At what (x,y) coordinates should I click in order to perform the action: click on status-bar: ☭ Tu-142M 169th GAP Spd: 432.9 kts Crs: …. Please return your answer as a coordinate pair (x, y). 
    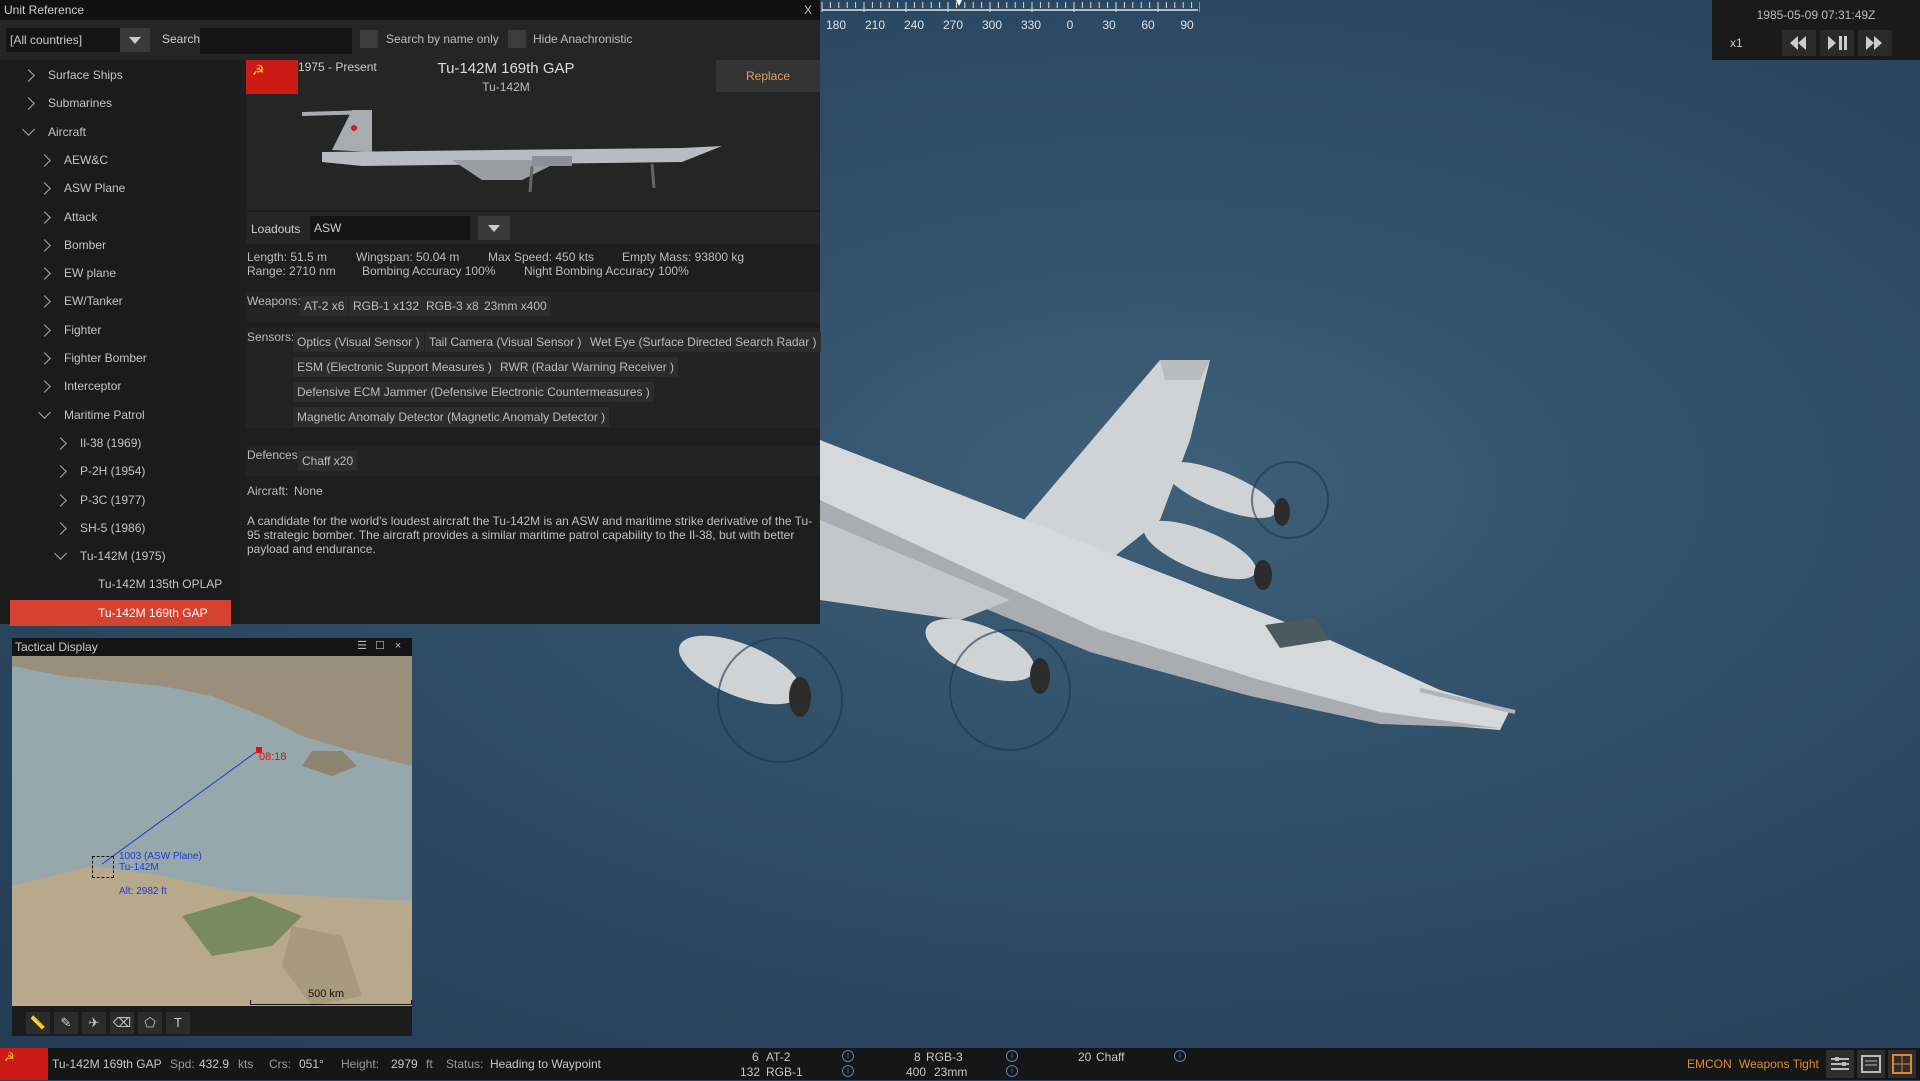
    Looking at the image, I should click on (960, 1064).